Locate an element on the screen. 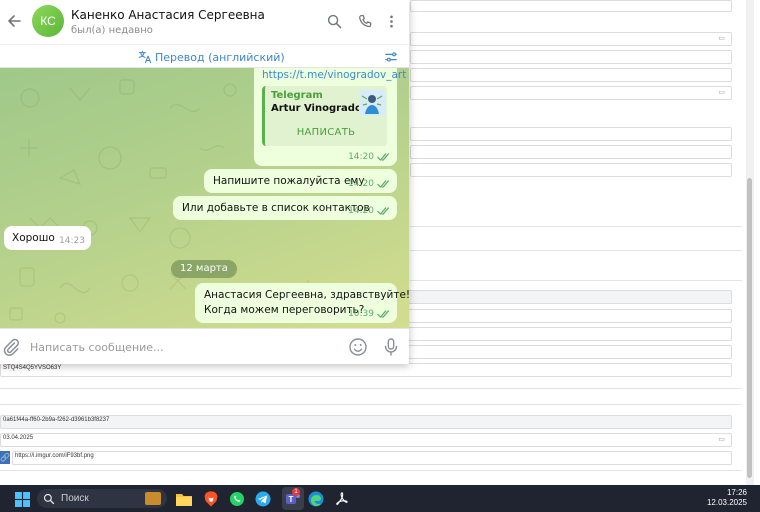 The image size is (760, 512). taskbar: T 1 17:26 12.03.2025 is located at coordinates (380, 498).